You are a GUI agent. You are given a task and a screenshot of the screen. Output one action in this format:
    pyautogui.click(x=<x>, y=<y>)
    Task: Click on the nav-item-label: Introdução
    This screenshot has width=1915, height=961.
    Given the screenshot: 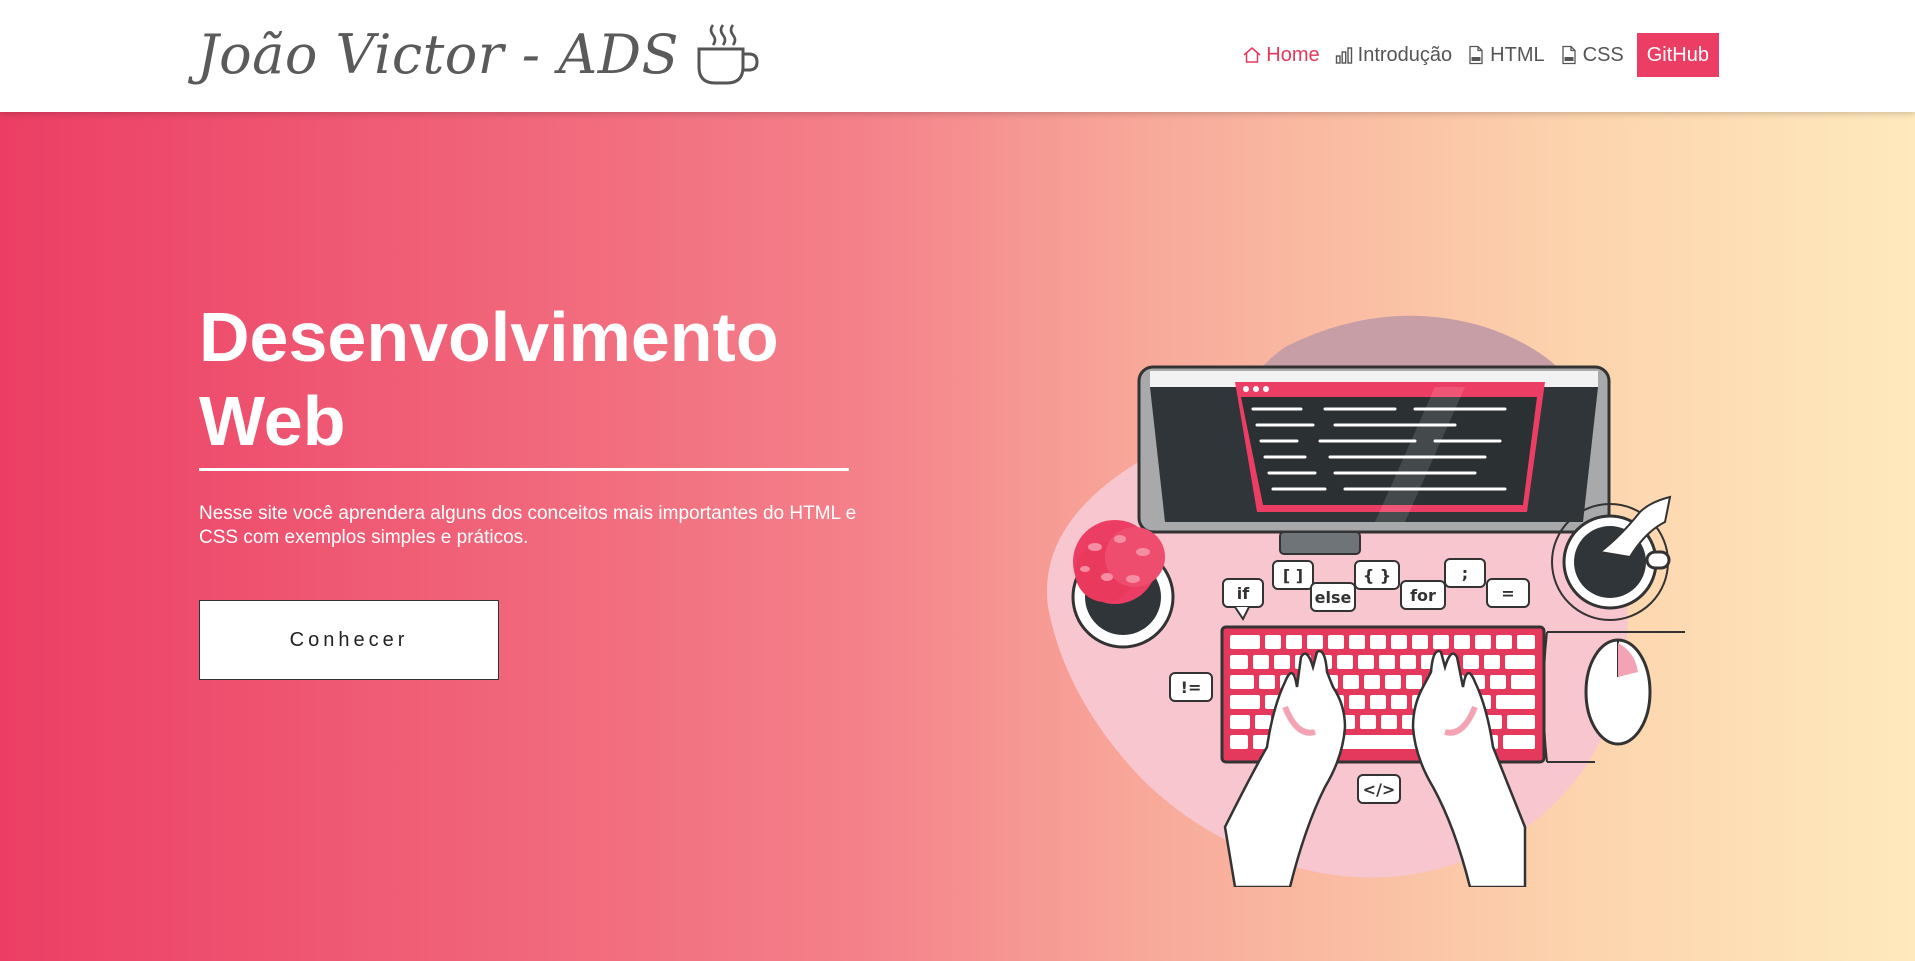 What is the action you would take?
    pyautogui.click(x=1405, y=54)
    